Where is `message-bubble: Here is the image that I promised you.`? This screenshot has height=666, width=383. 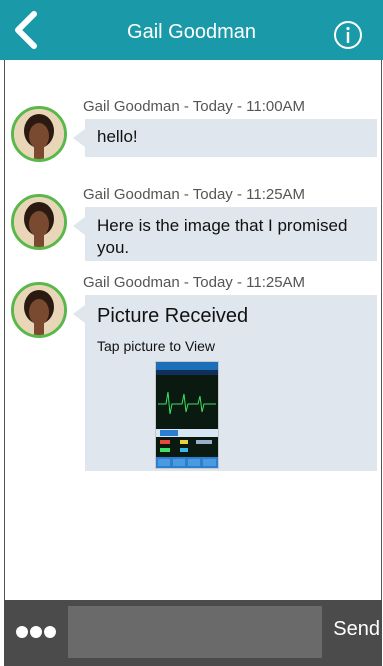 message-bubble: Here is the image that I promised you. is located at coordinates (225, 234).